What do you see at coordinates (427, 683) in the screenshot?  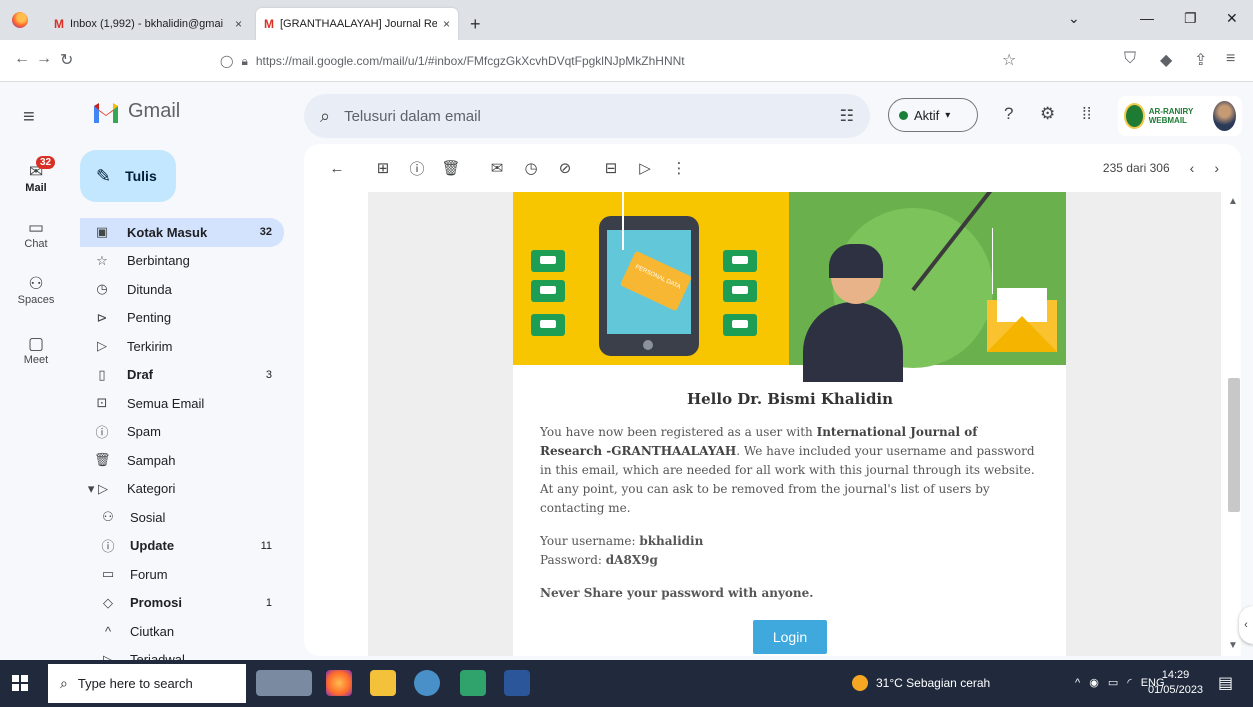 I see `app-icon` at bounding box center [427, 683].